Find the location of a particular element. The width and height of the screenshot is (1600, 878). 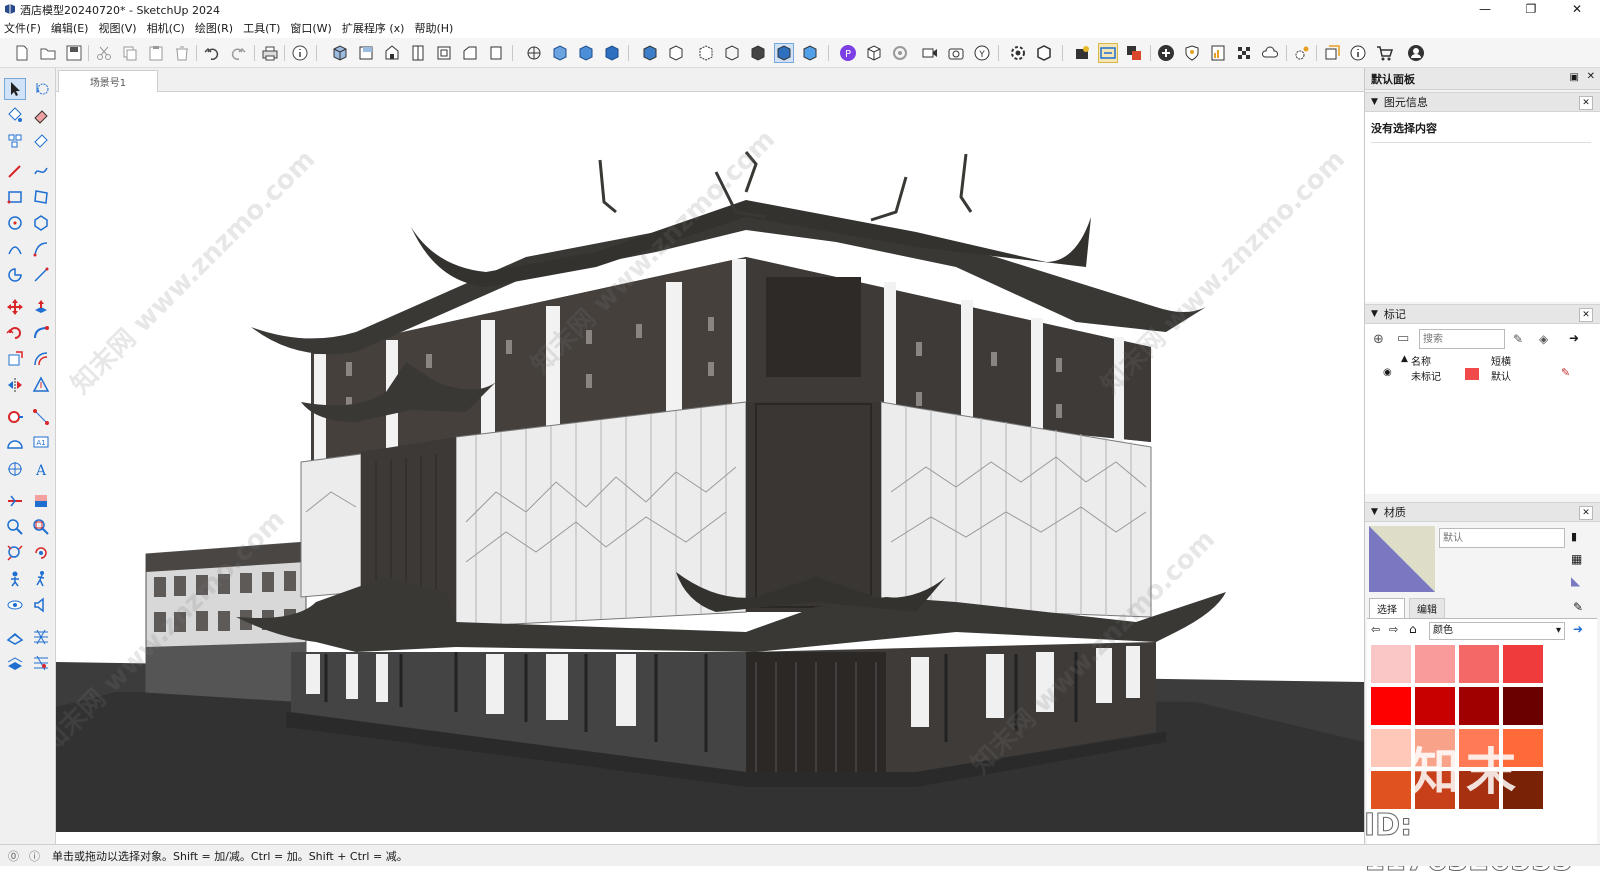

orbit-icon is located at coordinates (900, 53).